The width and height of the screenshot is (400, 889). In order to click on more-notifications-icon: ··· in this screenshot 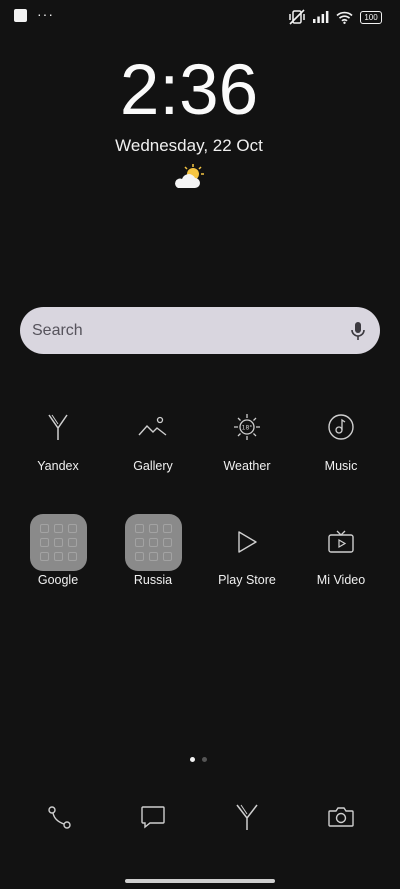, I will do `click(45, 13)`.